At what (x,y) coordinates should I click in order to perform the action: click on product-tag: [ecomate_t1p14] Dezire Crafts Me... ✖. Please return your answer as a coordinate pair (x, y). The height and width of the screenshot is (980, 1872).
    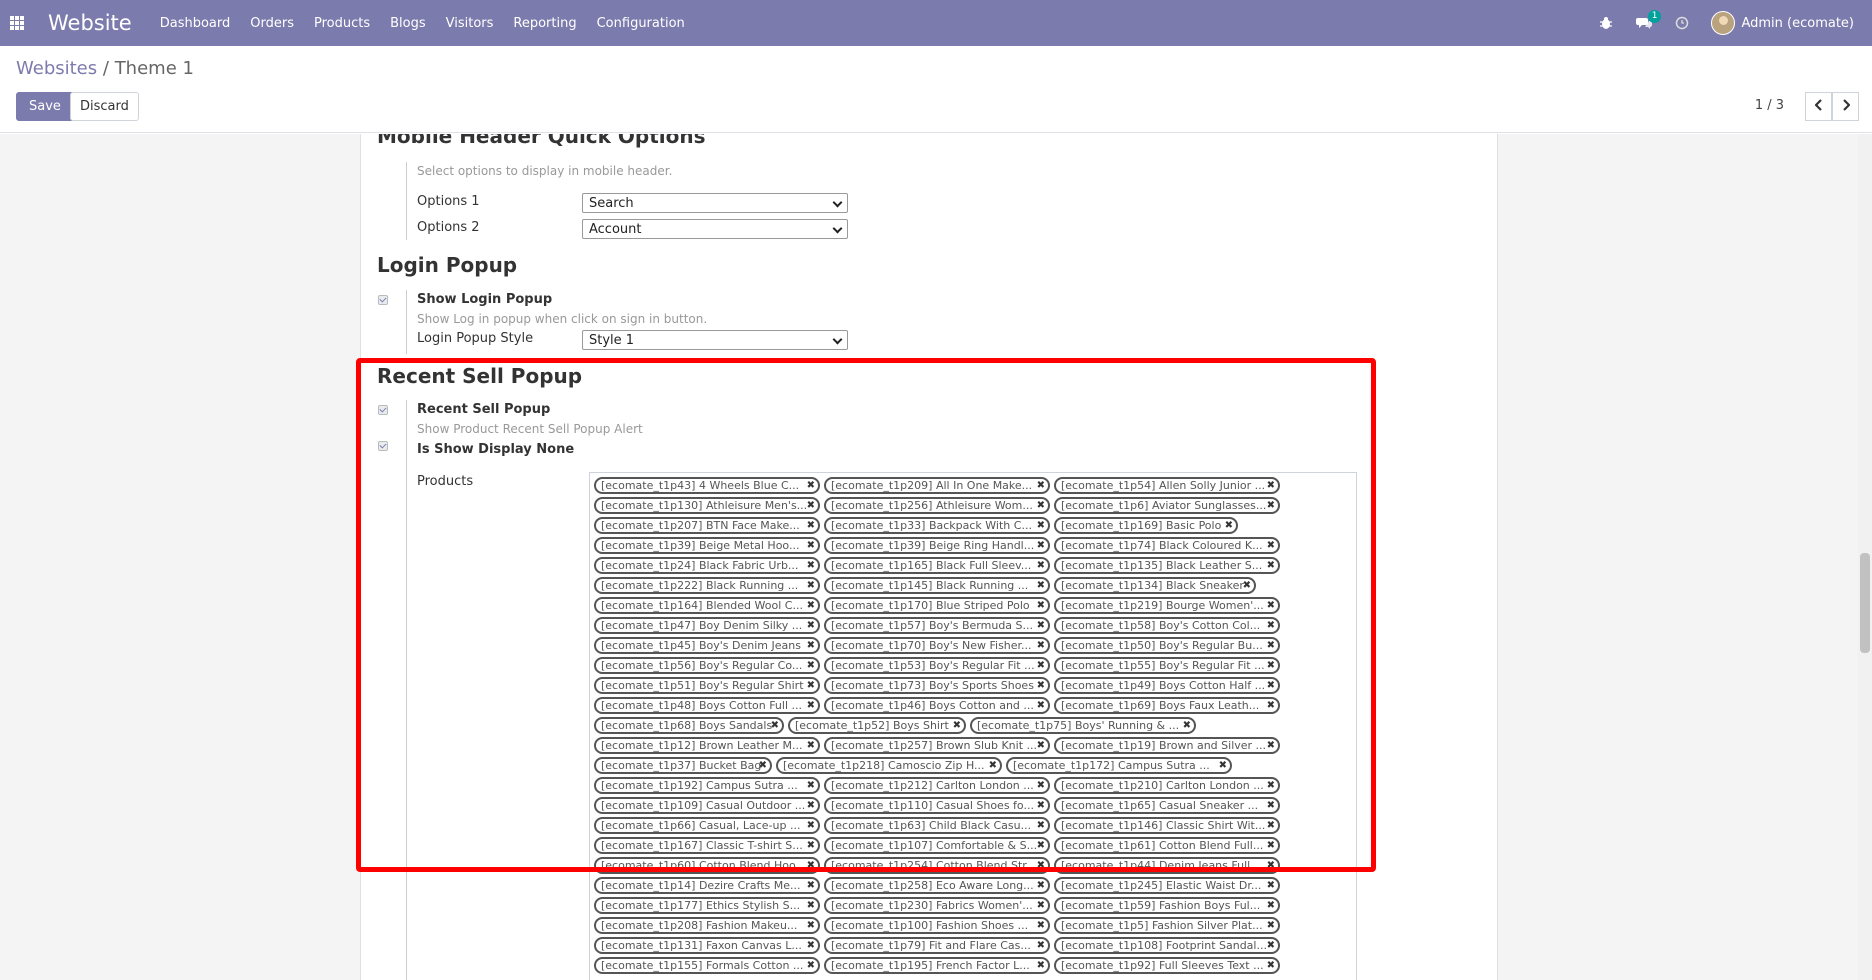
    Looking at the image, I should click on (707, 885).